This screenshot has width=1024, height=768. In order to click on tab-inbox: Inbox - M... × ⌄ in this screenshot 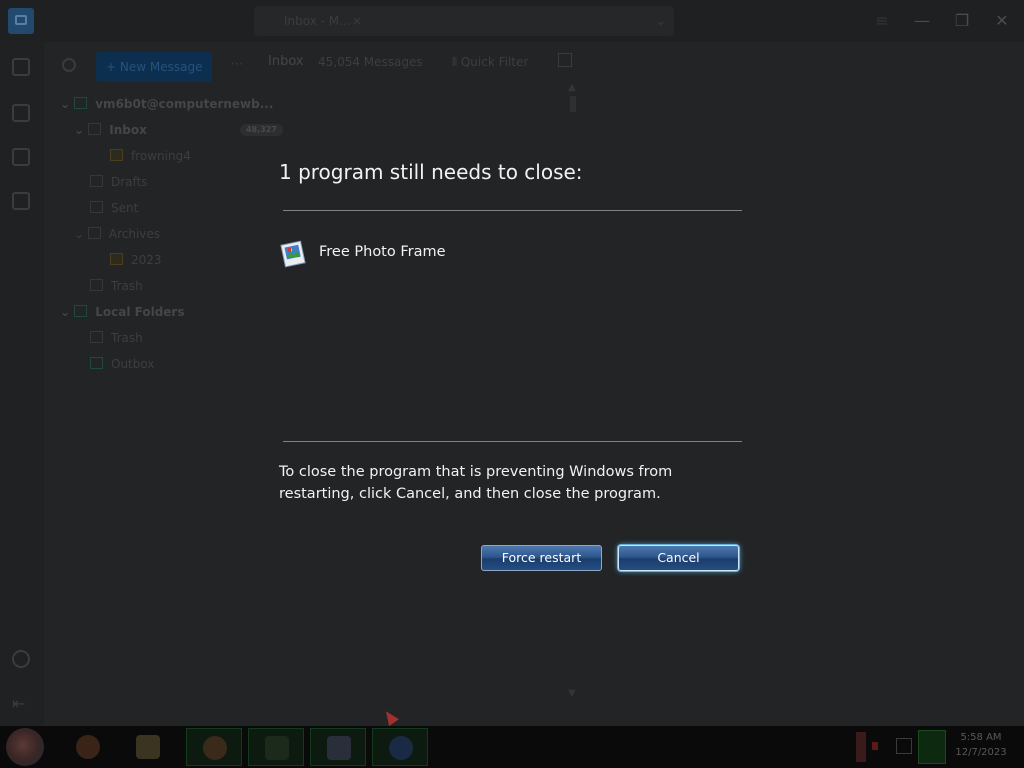, I will do `click(464, 21)`.